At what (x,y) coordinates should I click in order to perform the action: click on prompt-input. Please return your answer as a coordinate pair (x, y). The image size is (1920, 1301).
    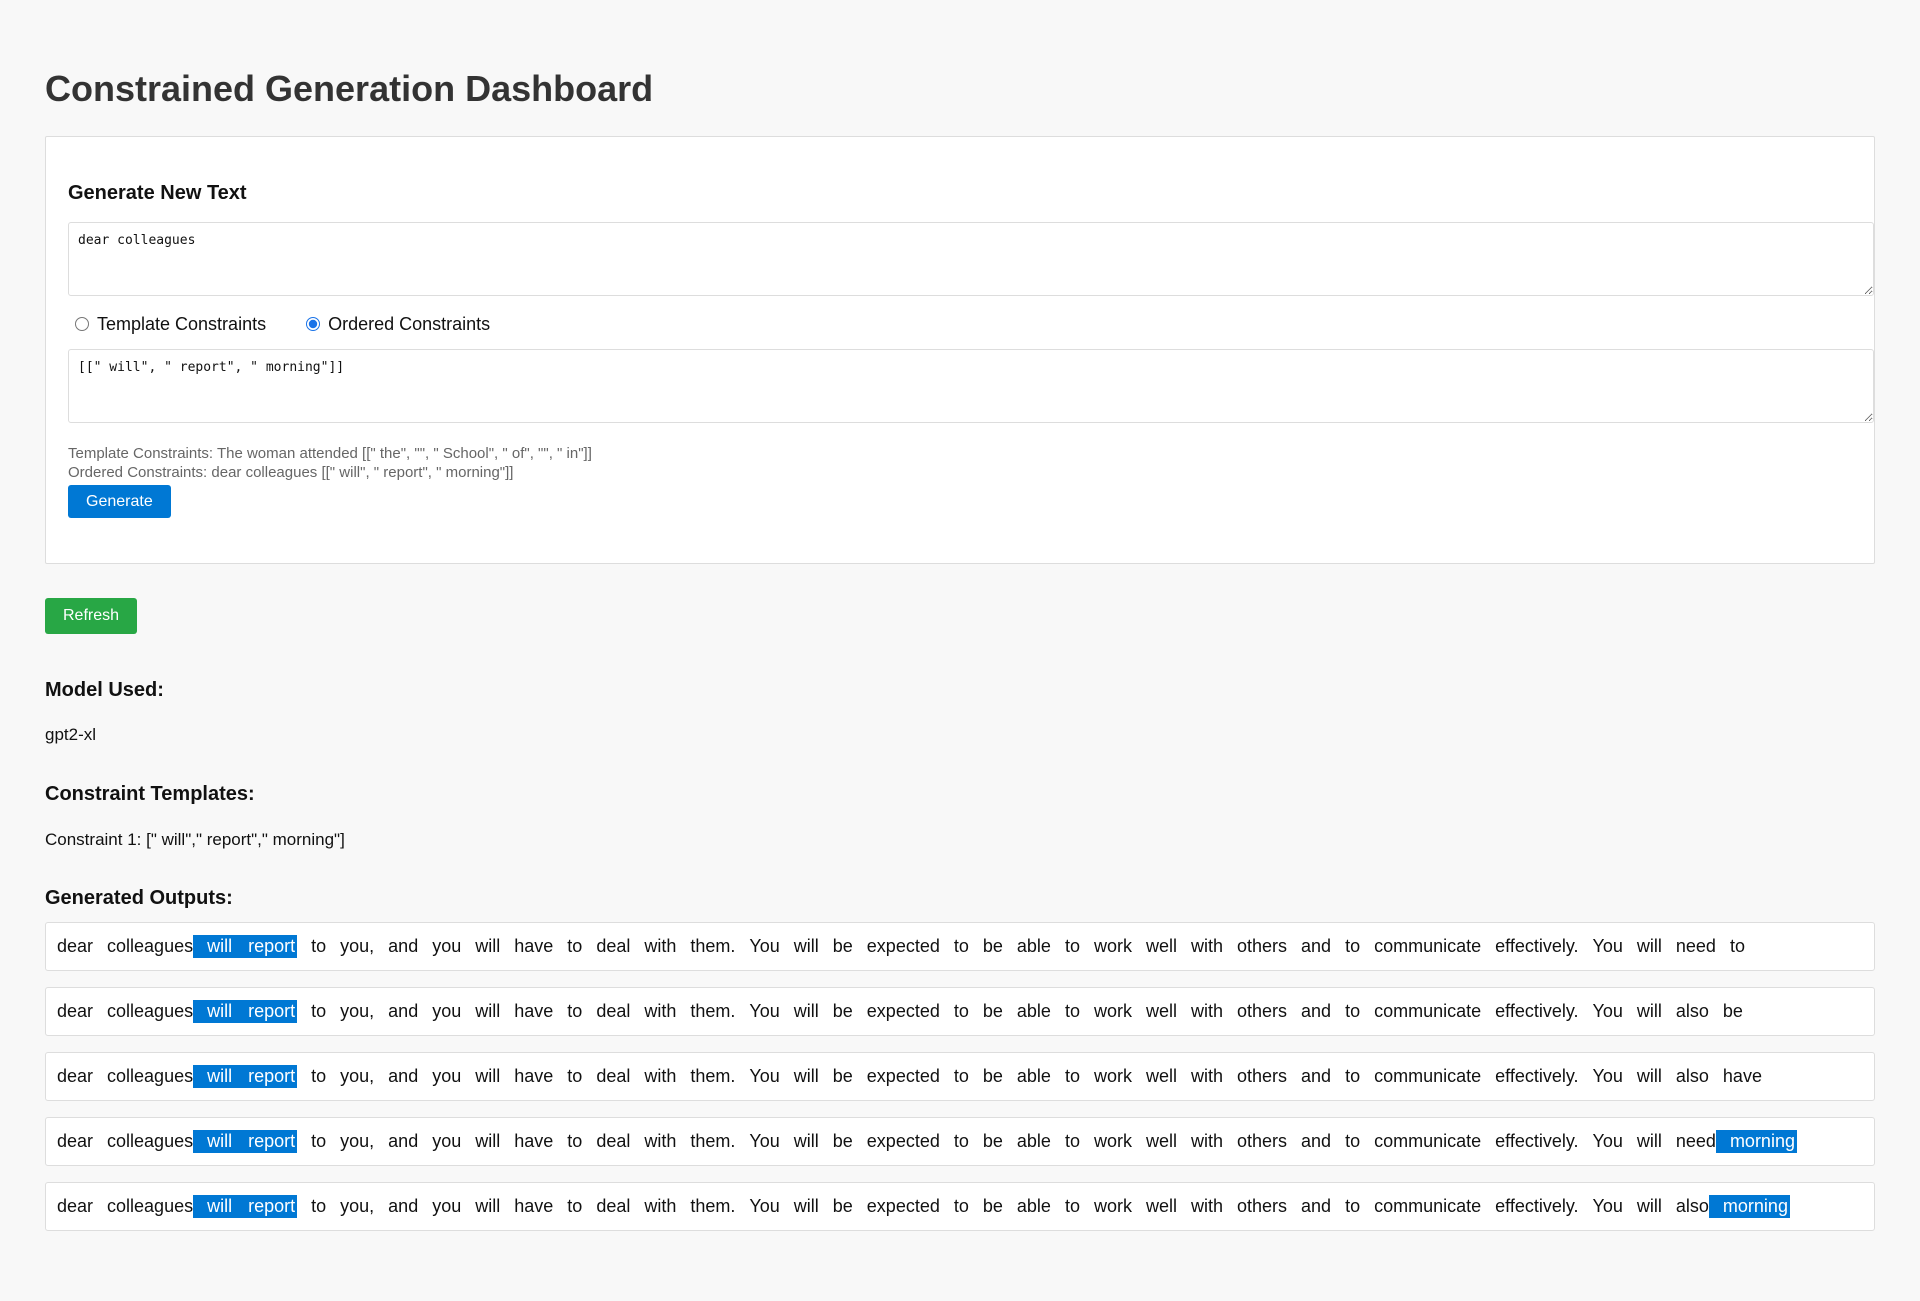
    Looking at the image, I should click on (971, 259).